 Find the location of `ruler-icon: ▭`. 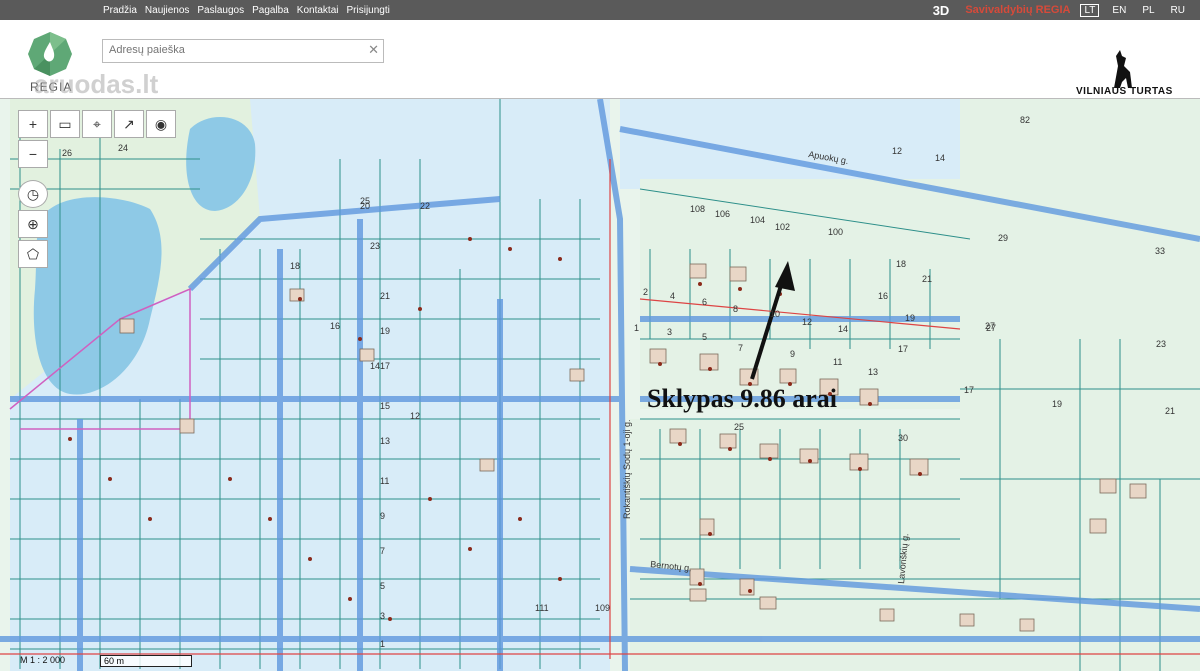

ruler-icon: ▭ is located at coordinates (65, 123).